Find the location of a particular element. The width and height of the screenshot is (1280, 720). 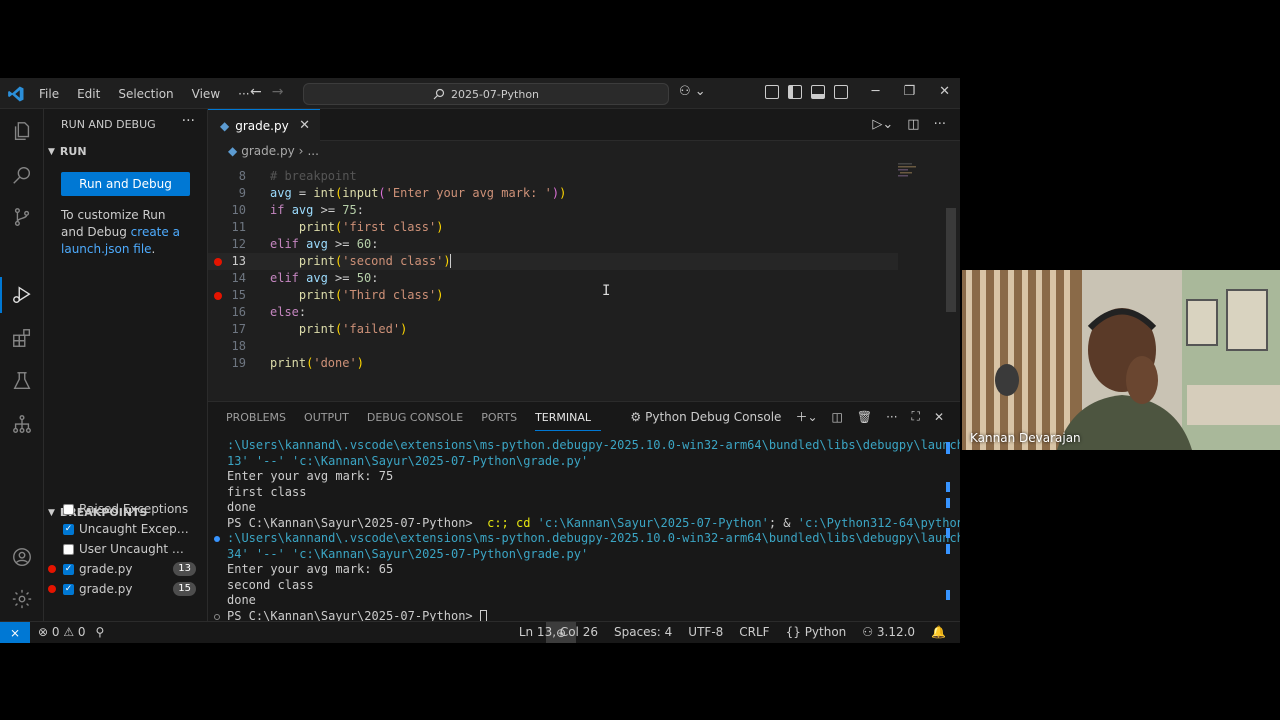

tab-grade-py: ◆ grade.py ✕ is located at coordinates (264, 125).